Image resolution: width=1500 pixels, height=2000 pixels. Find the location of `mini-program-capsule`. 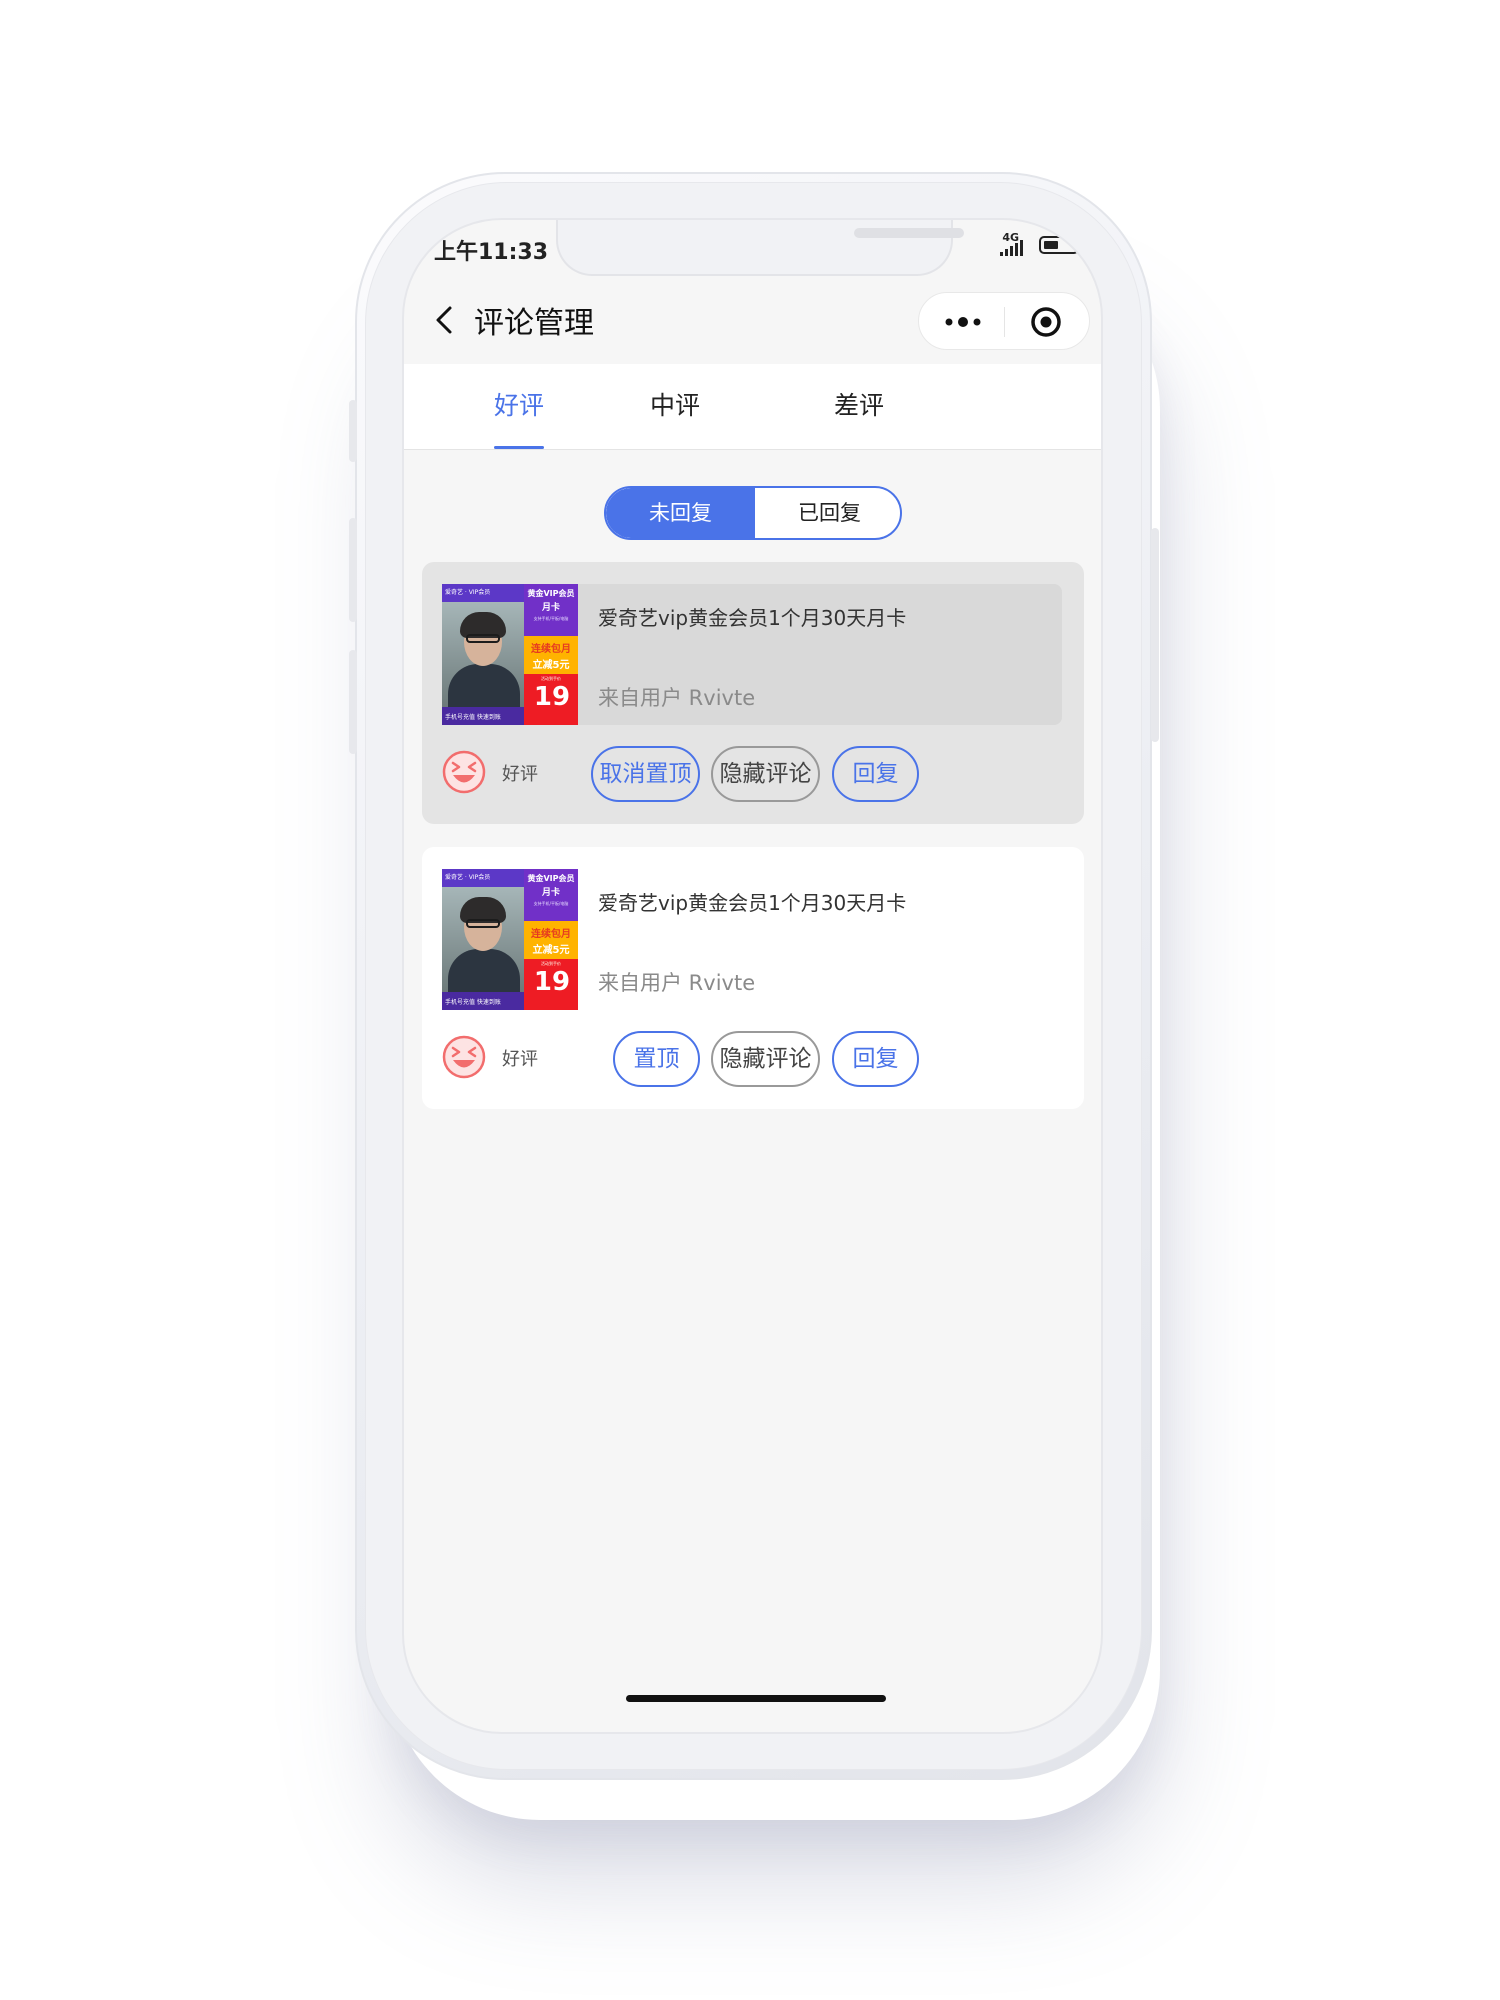

mini-program-capsule is located at coordinates (1004, 321).